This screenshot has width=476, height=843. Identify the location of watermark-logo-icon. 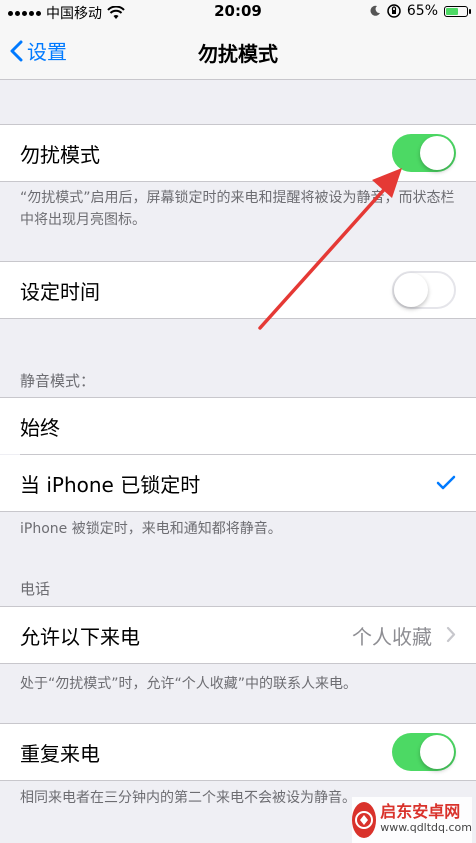
(364, 820).